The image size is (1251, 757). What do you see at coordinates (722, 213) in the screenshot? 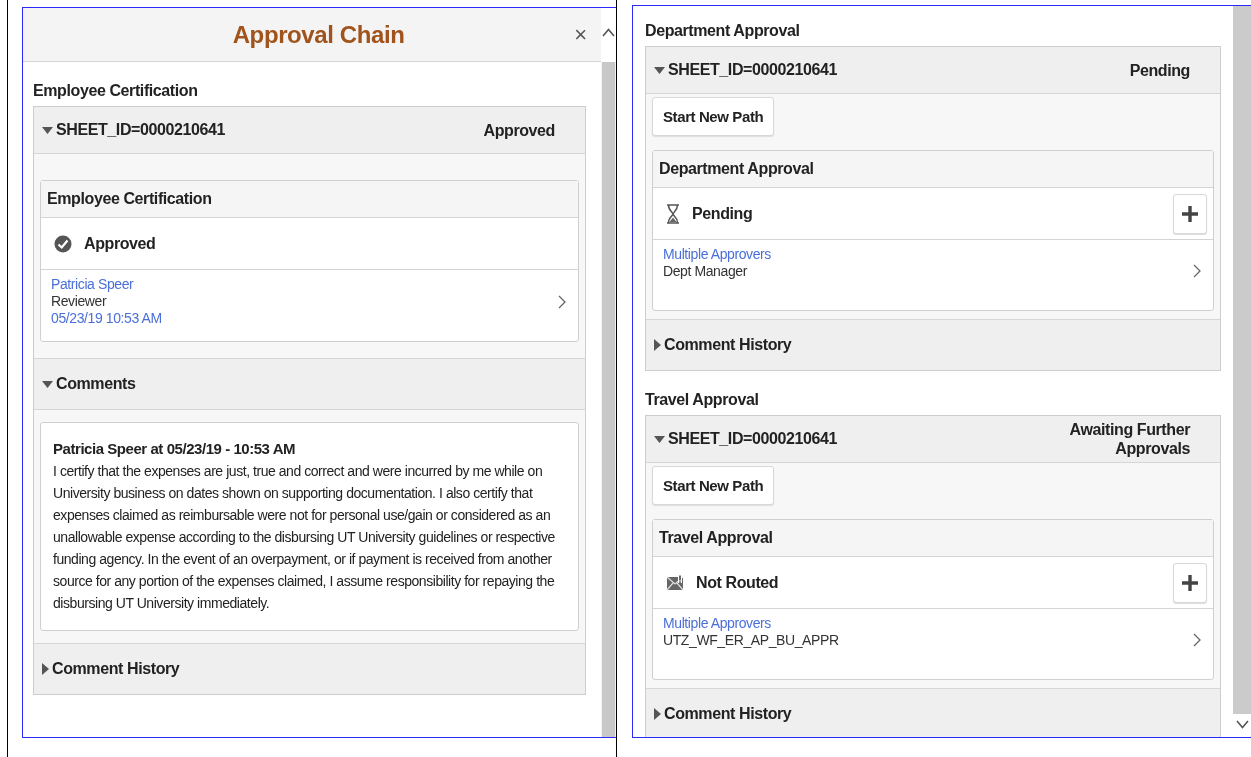
I see `step-status: Pending` at bounding box center [722, 213].